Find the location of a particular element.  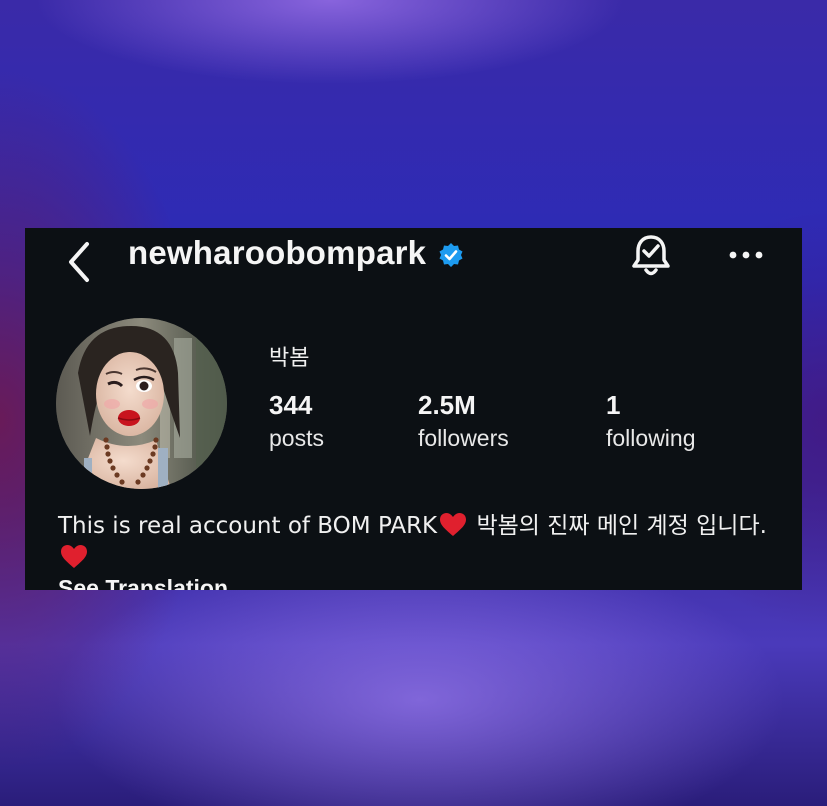

followers-count: 2.5M is located at coordinates (447, 405).